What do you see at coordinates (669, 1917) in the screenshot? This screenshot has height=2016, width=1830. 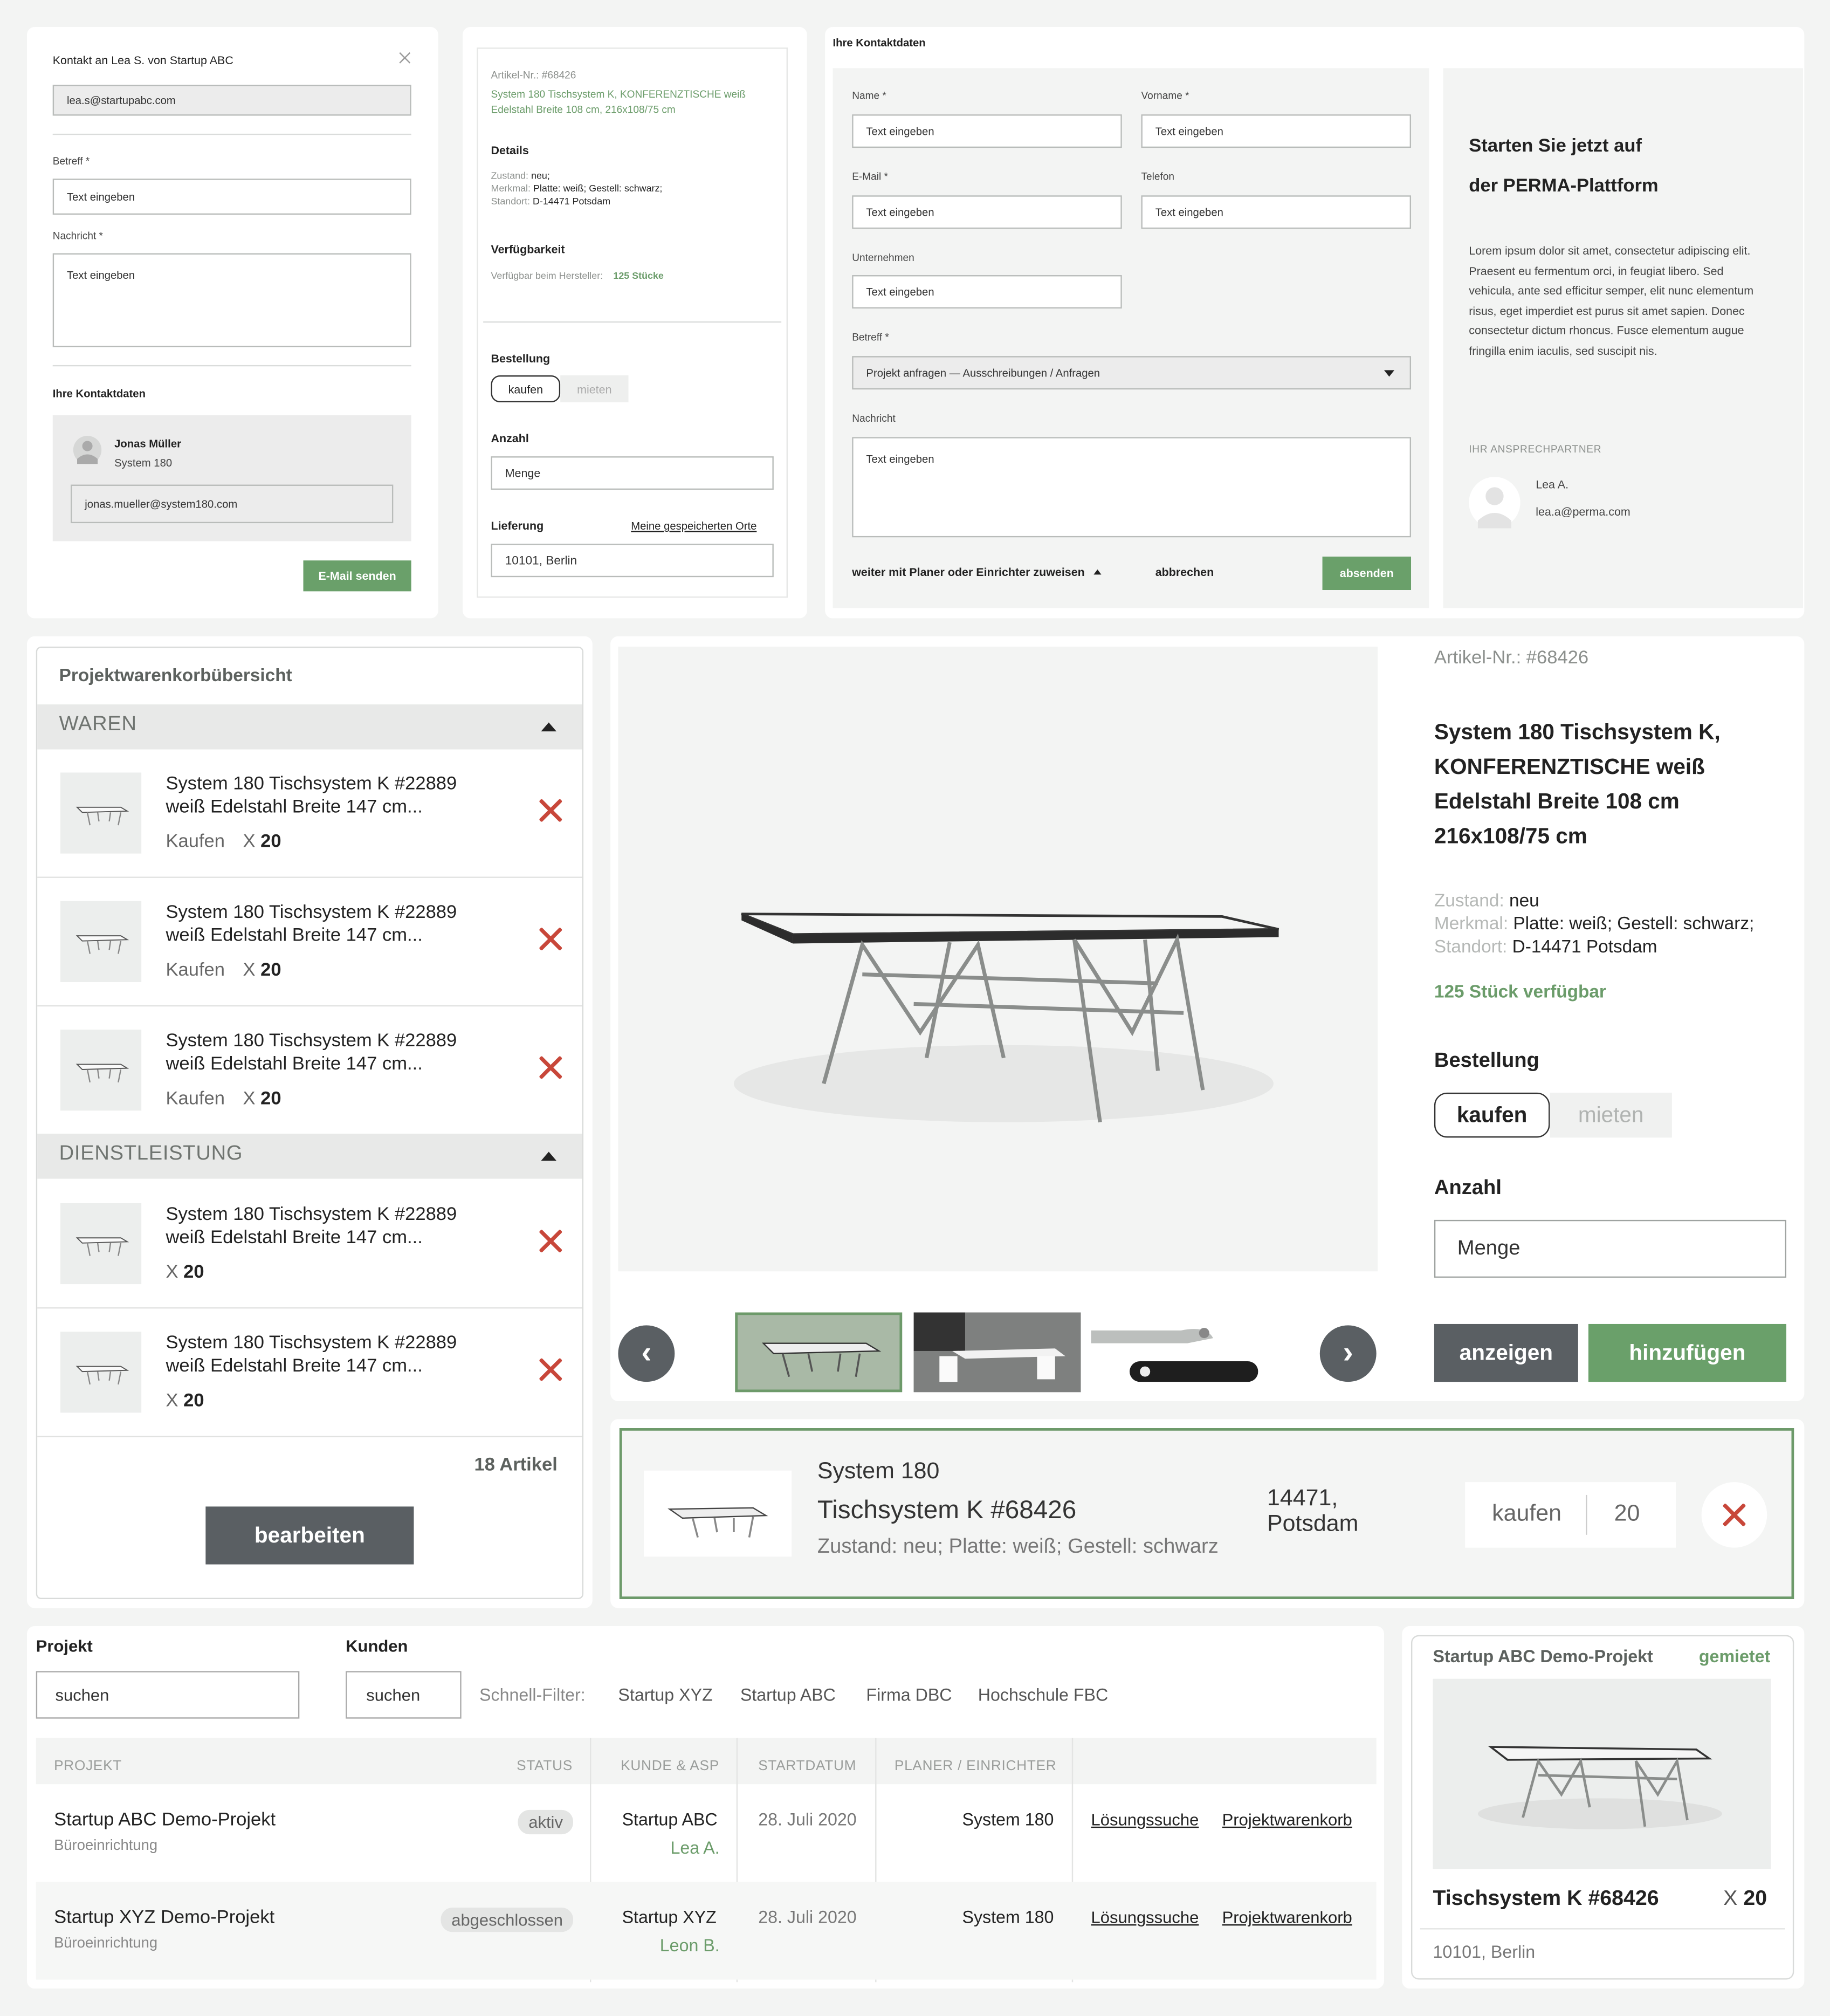 I see `customer-name: Startup XYZ` at bounding box center [669, 1917].